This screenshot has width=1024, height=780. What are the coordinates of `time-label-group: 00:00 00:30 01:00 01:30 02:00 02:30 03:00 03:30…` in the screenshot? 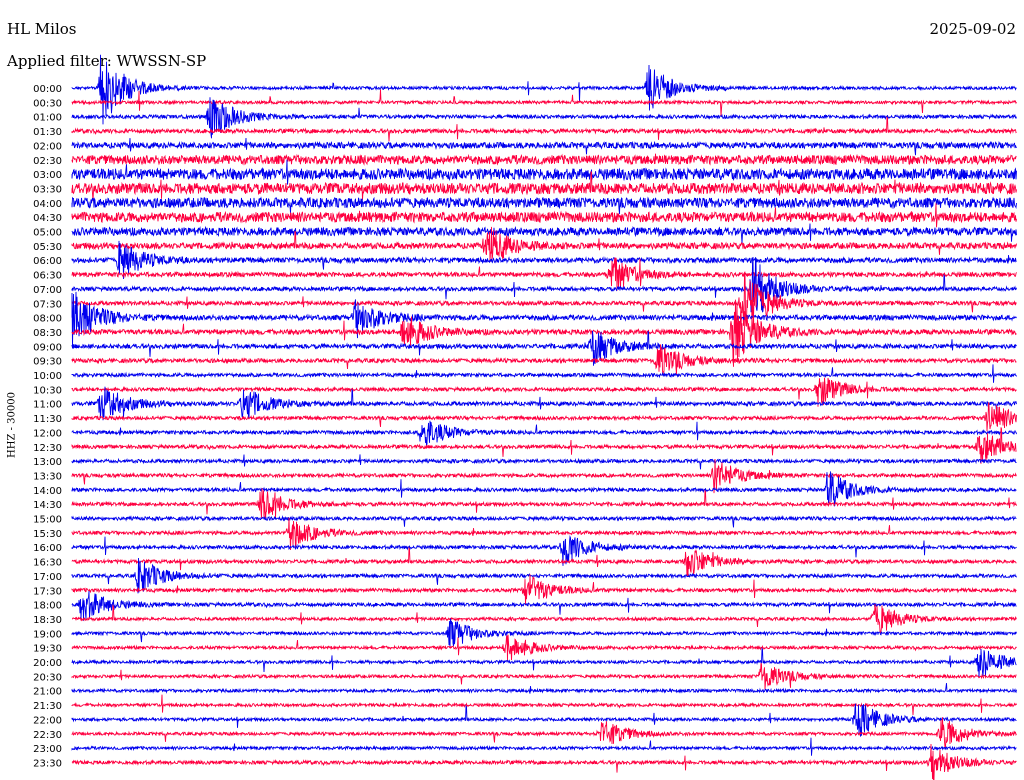 It's located at (47, 426).